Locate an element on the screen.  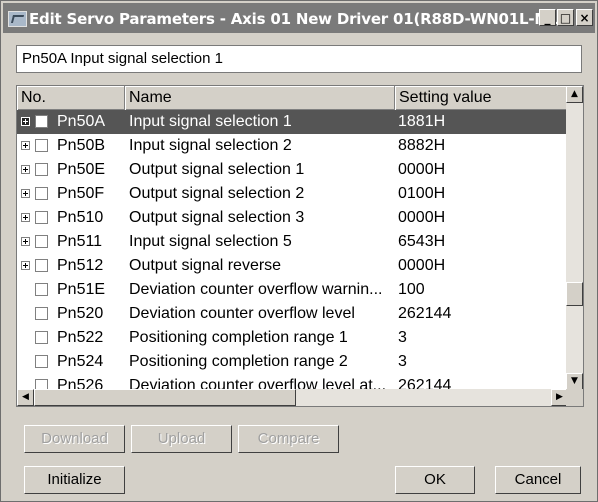
parameter-number: Pn510 is located at coordinates (80, 217).